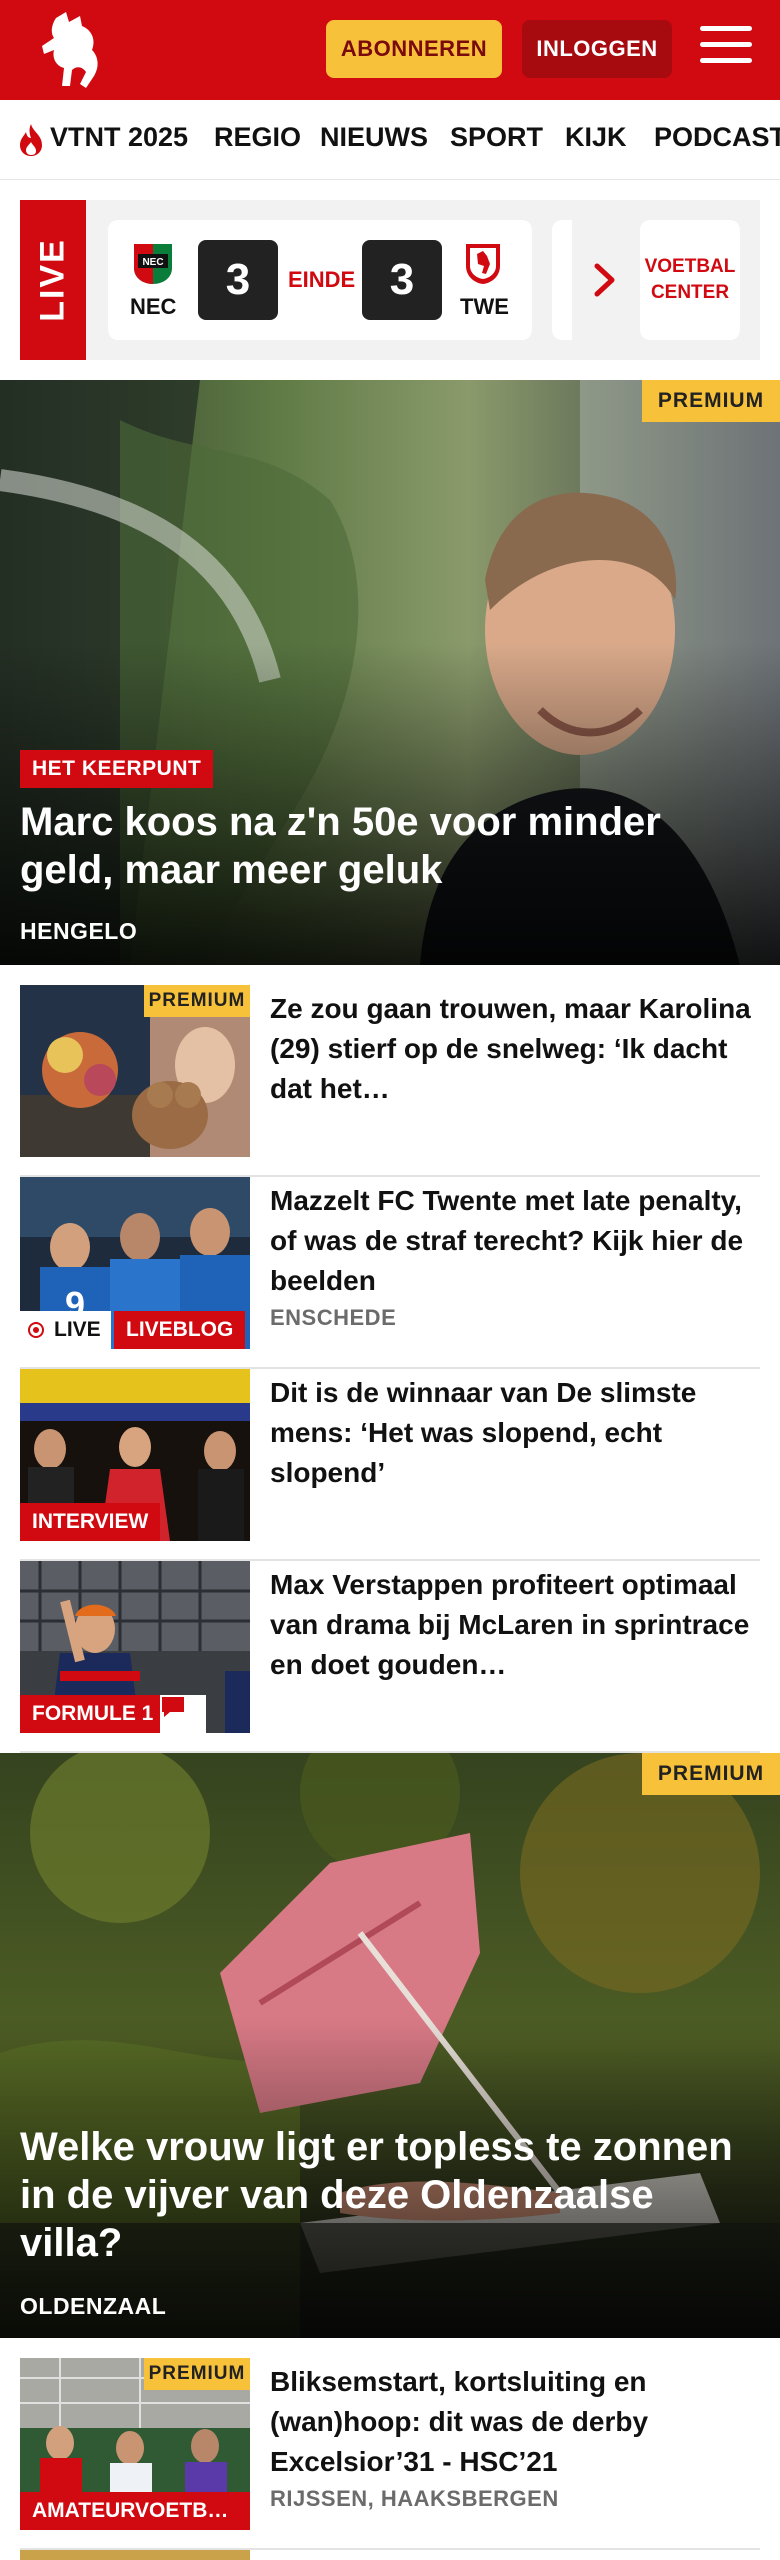 The width and height of the screenshot is (780, 2560). I want to click on hero-category-label: HET KEERPUNT, so click(117, 769).